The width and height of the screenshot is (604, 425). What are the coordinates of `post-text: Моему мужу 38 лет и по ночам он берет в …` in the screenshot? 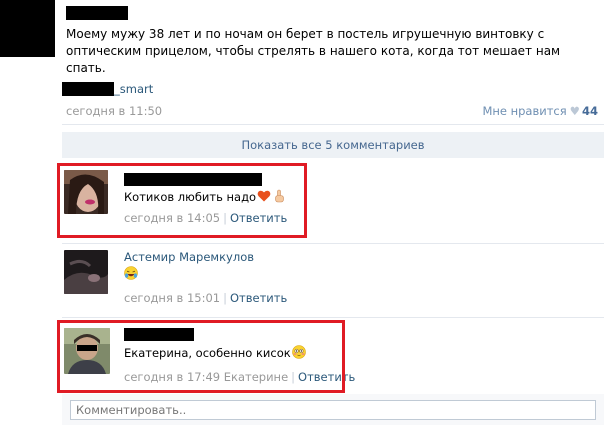 It's located at (313, 51).